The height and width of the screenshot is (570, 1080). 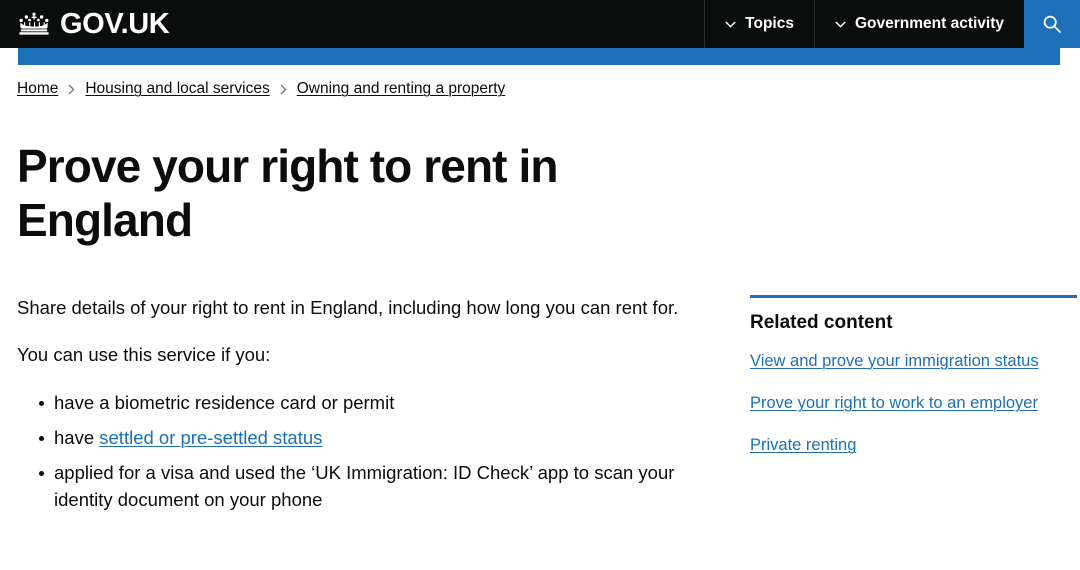 I want to click on header-navigation: Topics Government activity, so click(x=892, y=24).